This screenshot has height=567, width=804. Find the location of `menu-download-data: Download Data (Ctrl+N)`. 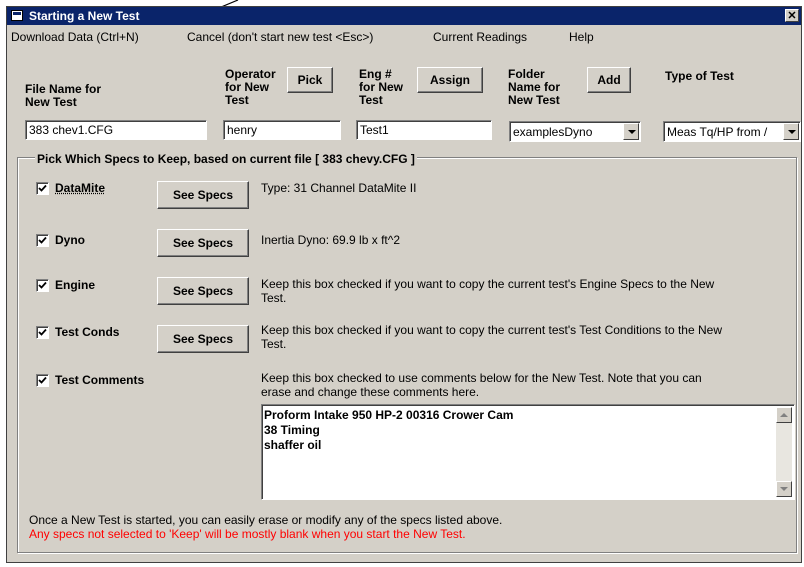

menu-download-data: Download Data (Ctrl+N) is located at coordinates (75, 37).